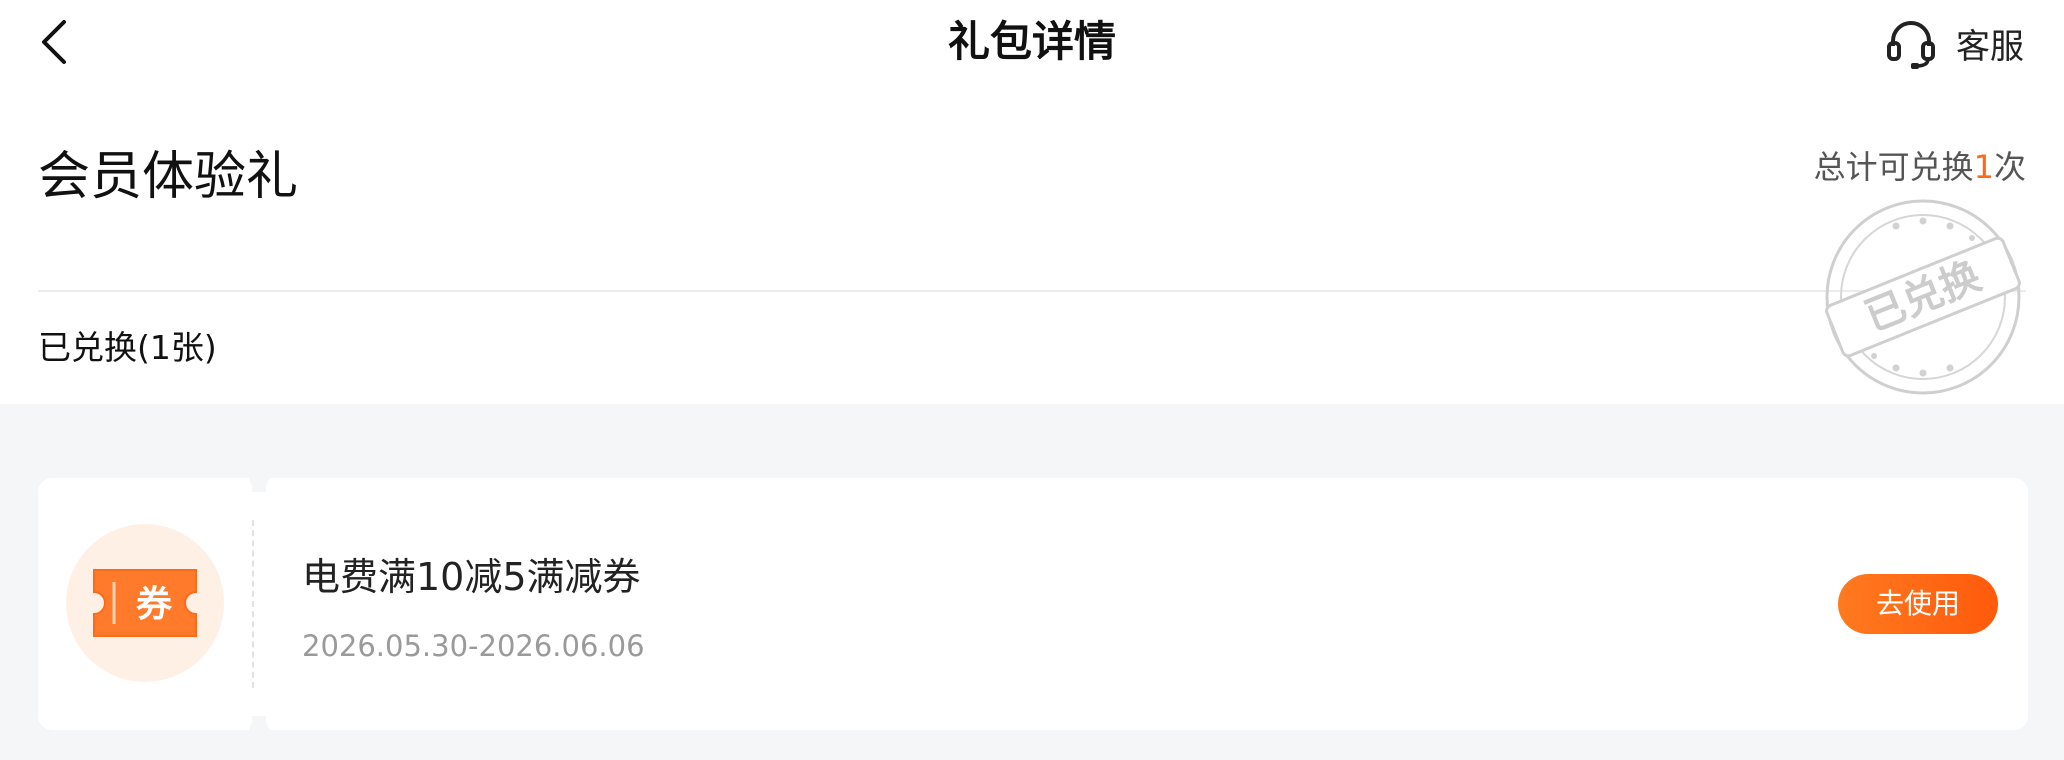 This screenshot has width=2064, height=760. Describe the element at coordinates (471, 577) in the screenshot. I see `coupon-name: 电费满10减5满减券` at that location.